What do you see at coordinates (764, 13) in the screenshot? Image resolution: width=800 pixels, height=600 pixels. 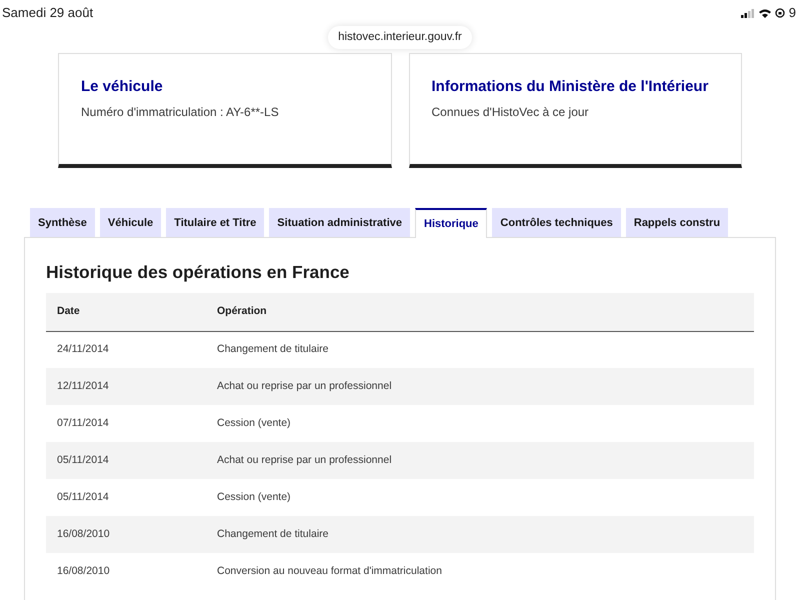 I see `wifi-icon` at bounding box center [764, 13].